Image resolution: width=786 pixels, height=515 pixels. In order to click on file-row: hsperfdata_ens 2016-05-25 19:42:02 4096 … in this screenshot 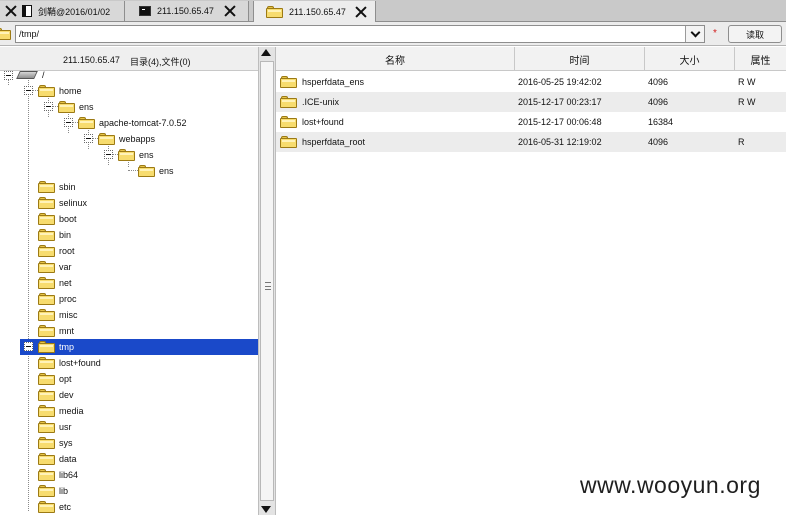, I will do `click(531, 82)`.